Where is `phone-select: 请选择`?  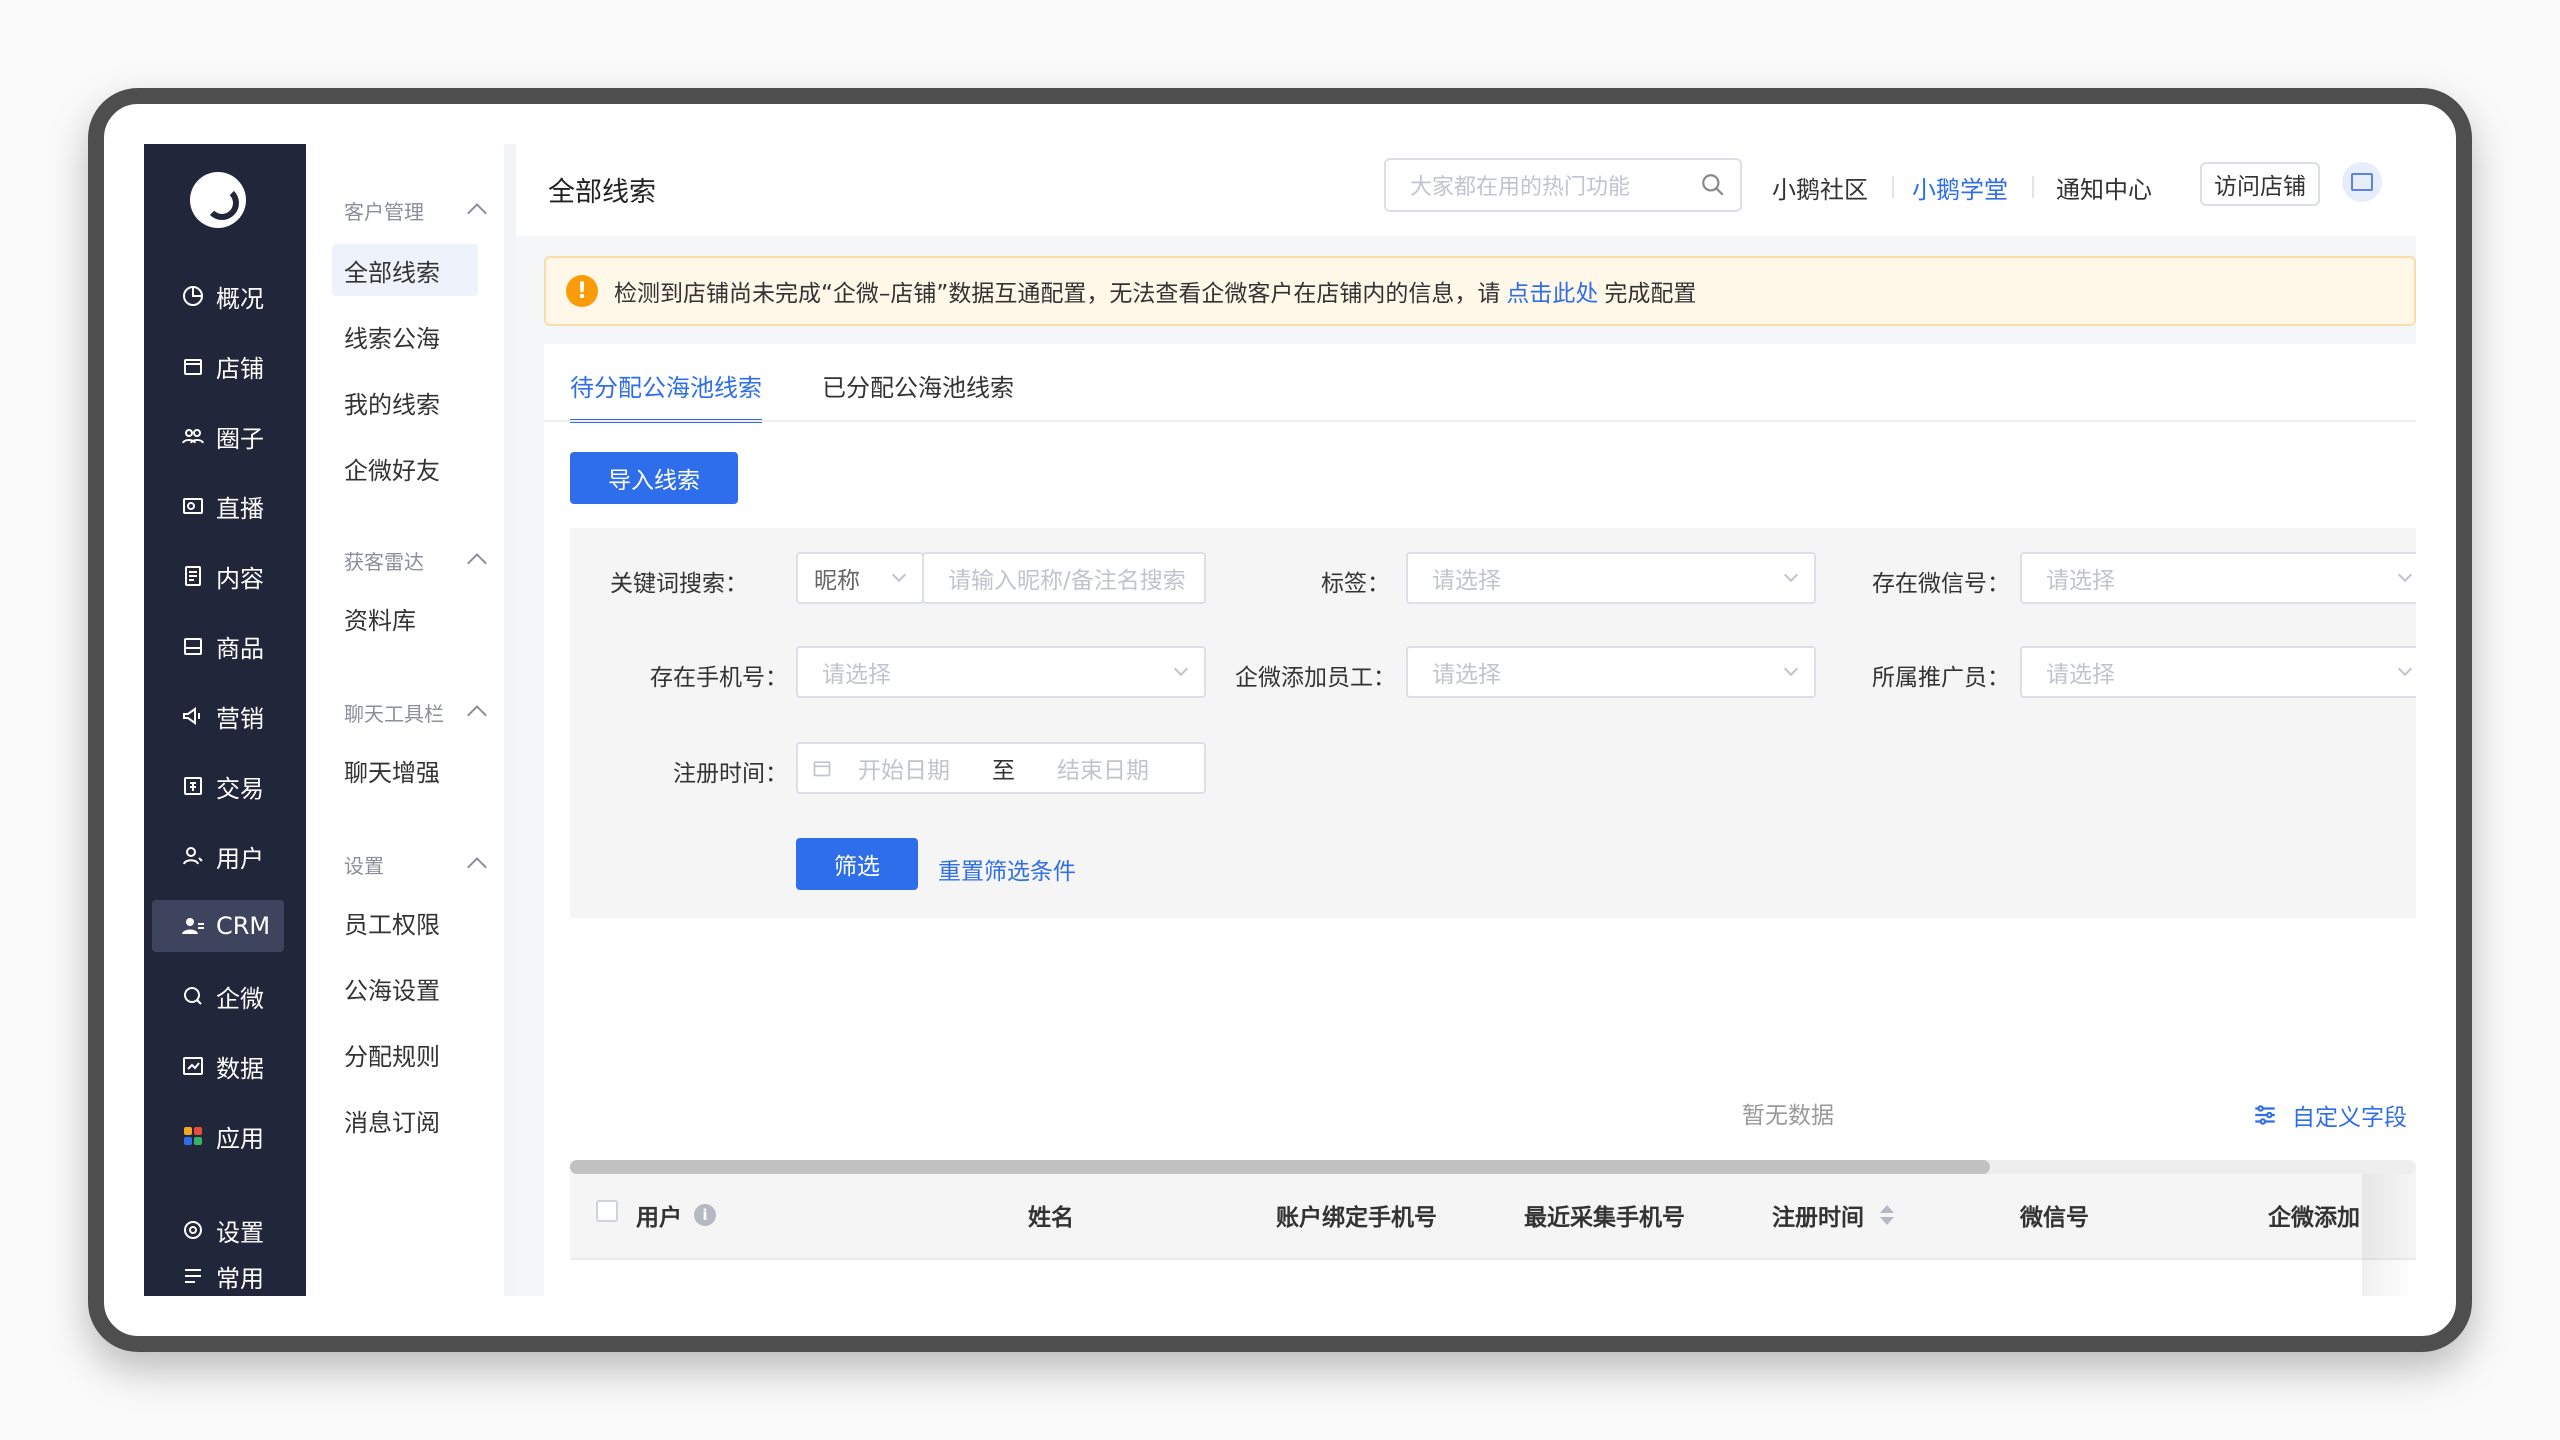
phone-select: 请选择 is located at coordinates (1001, 672).